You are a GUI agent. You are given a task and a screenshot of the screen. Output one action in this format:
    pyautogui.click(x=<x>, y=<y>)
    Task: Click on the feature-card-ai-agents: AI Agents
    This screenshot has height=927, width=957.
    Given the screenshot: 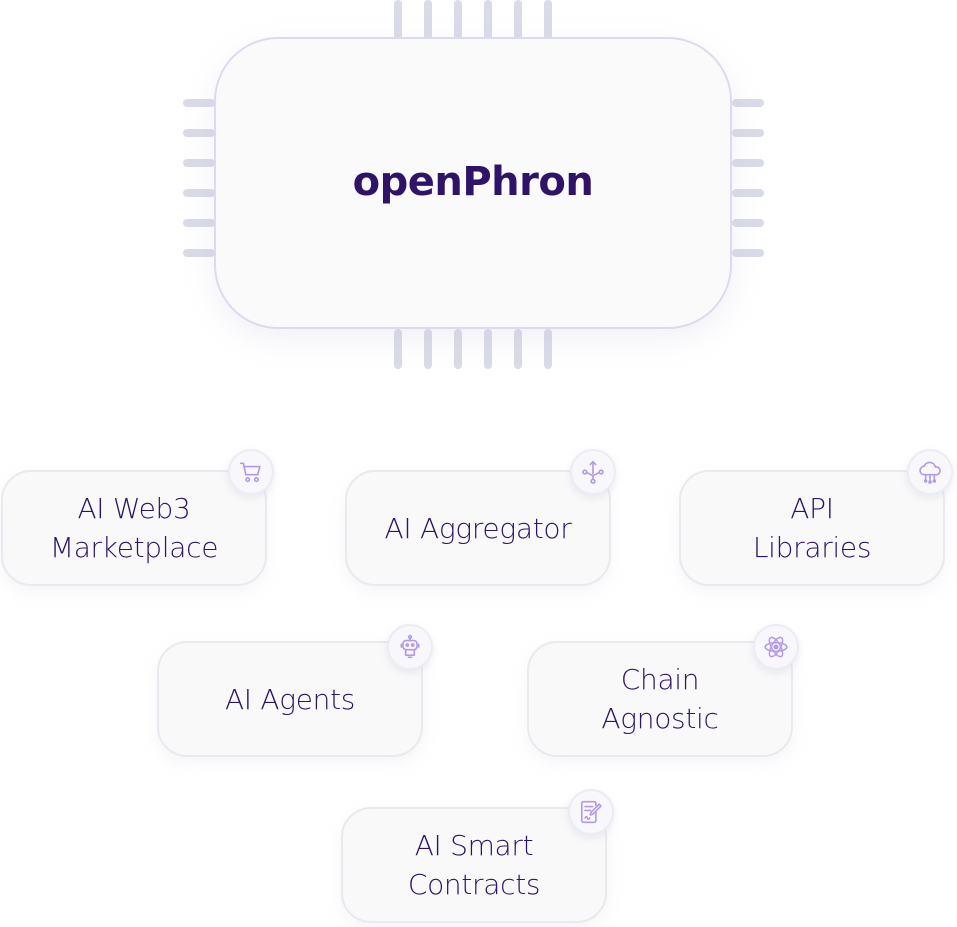 What is the action you would take?
    pyautogui.click(x=290, y=699)
    